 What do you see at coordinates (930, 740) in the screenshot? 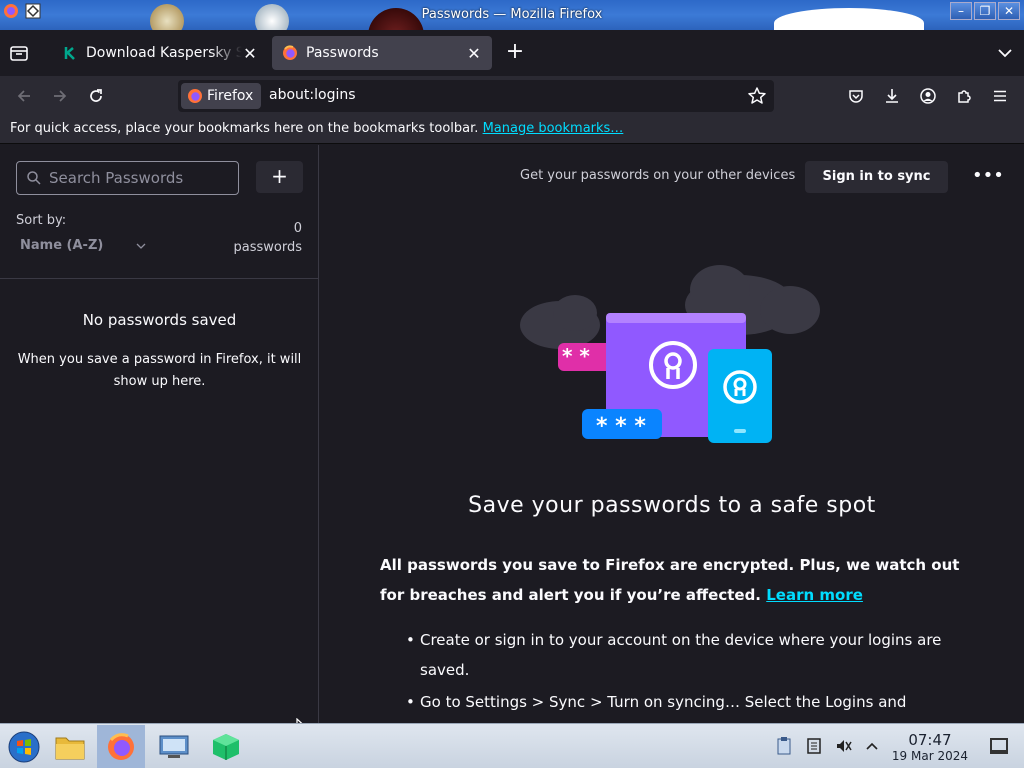
I see `clock-time: 07:47` at bounding box center [930, 740].